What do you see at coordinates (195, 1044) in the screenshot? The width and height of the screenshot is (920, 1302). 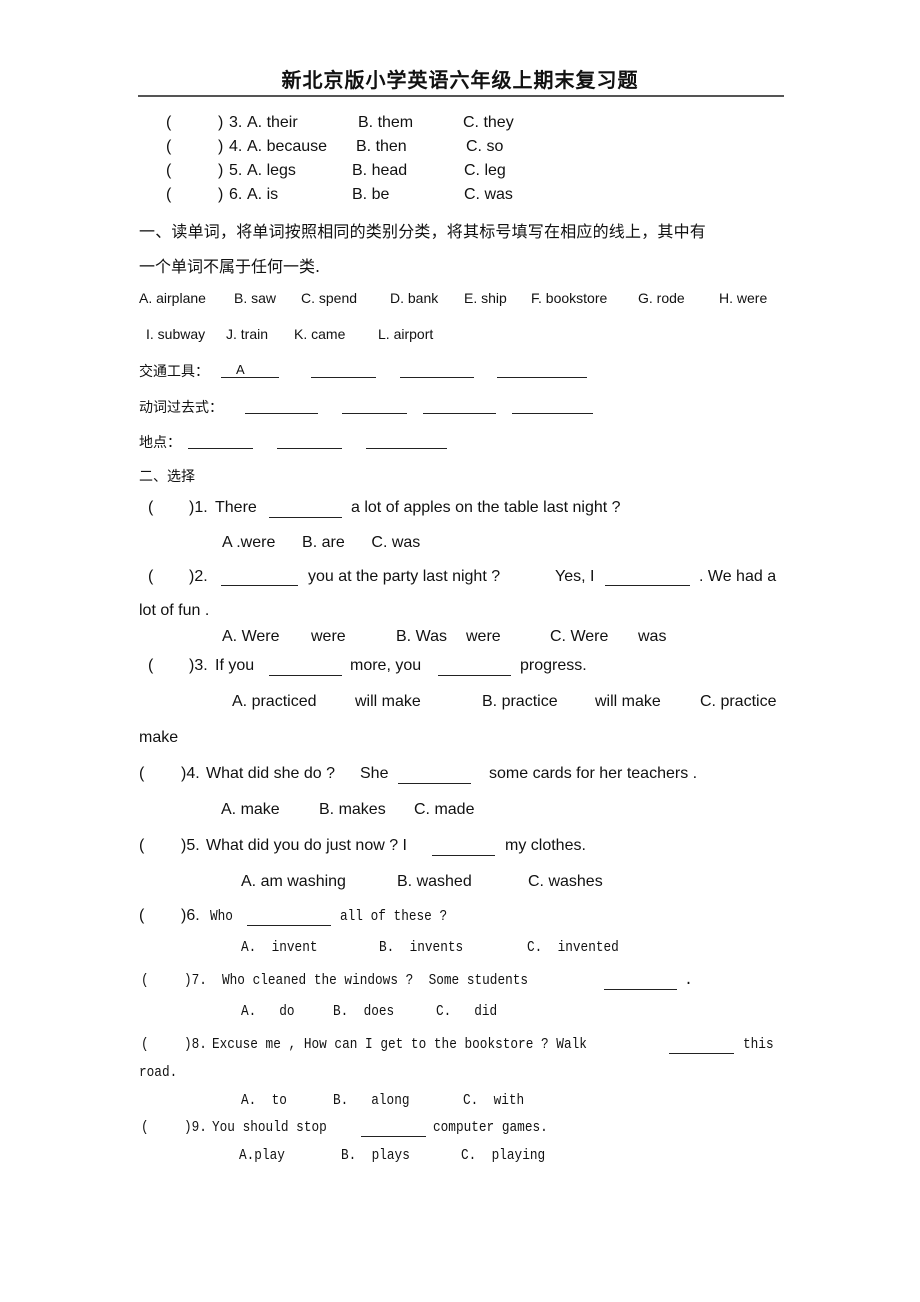 I see `question-number: )8.` at bounding box center [195, 1044].